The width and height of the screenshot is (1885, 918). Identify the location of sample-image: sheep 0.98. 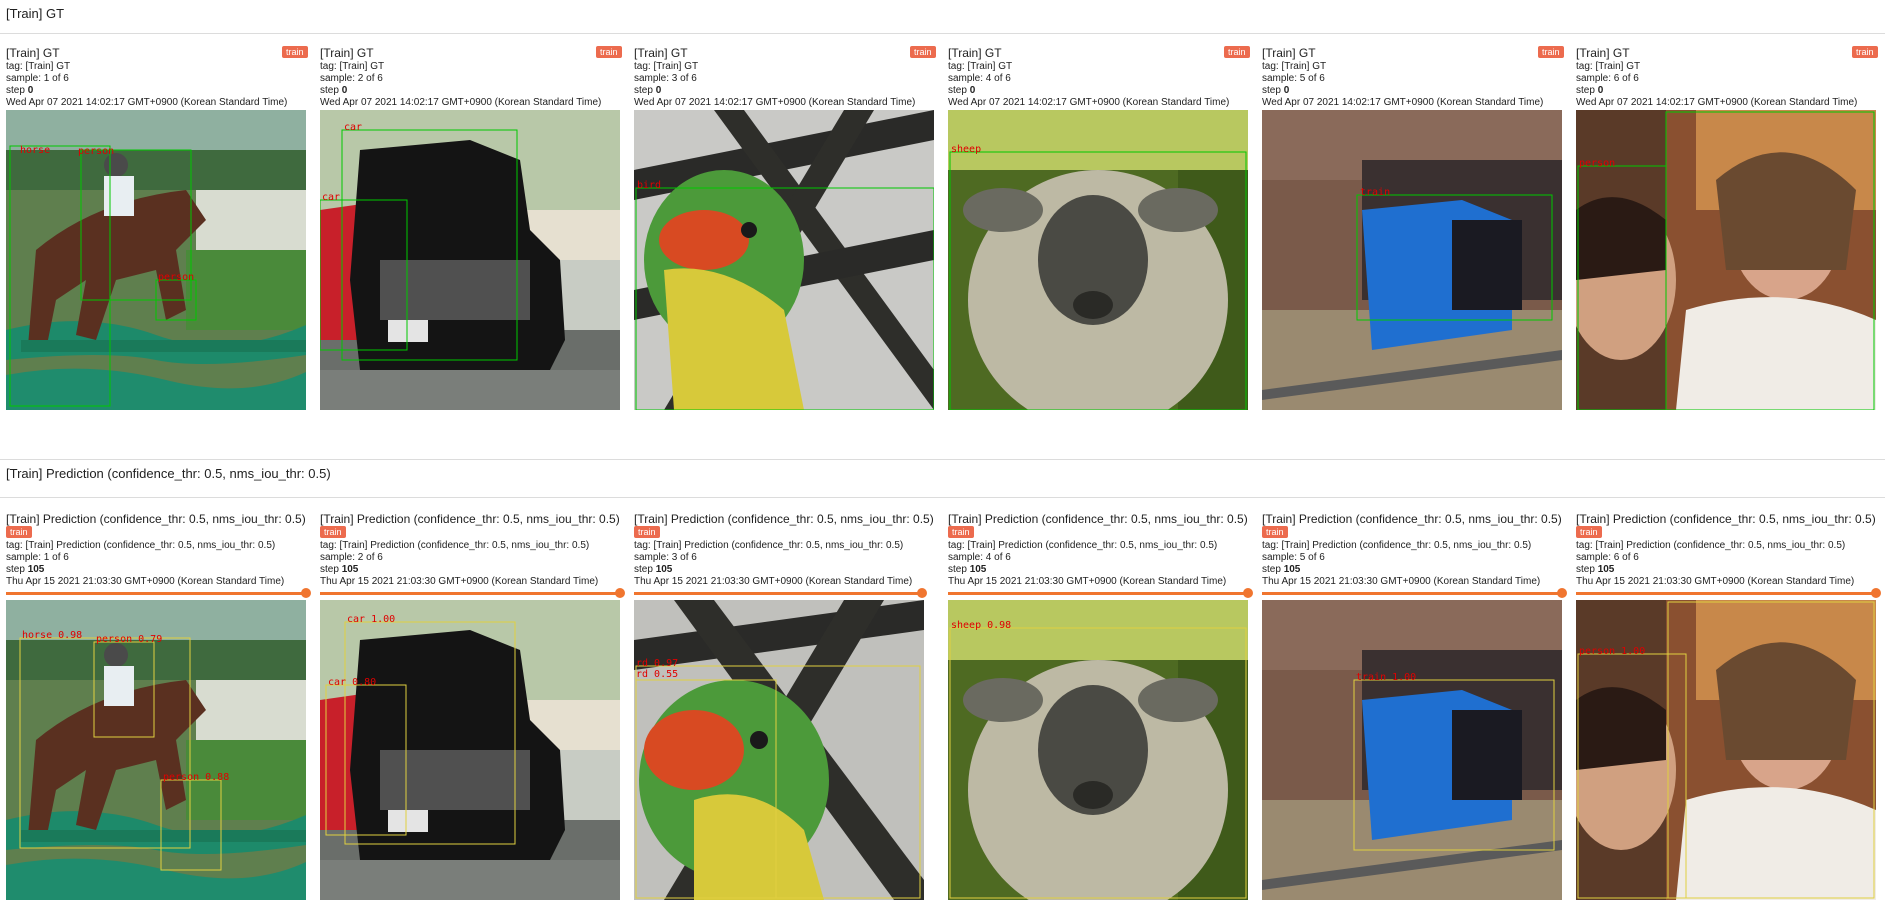
(1098, 750).